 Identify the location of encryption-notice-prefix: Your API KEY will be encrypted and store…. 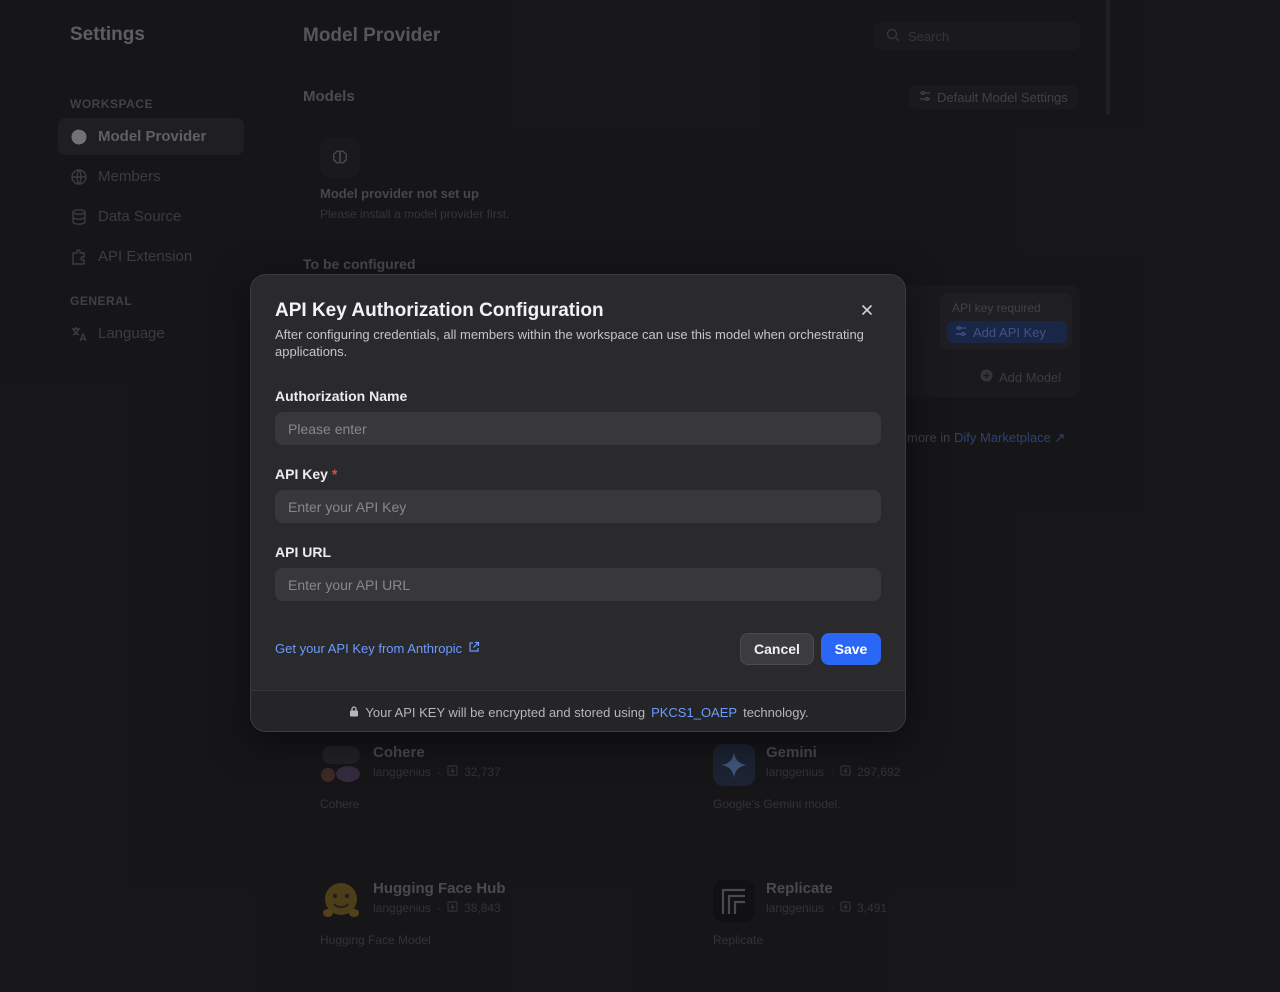
(505, 712).